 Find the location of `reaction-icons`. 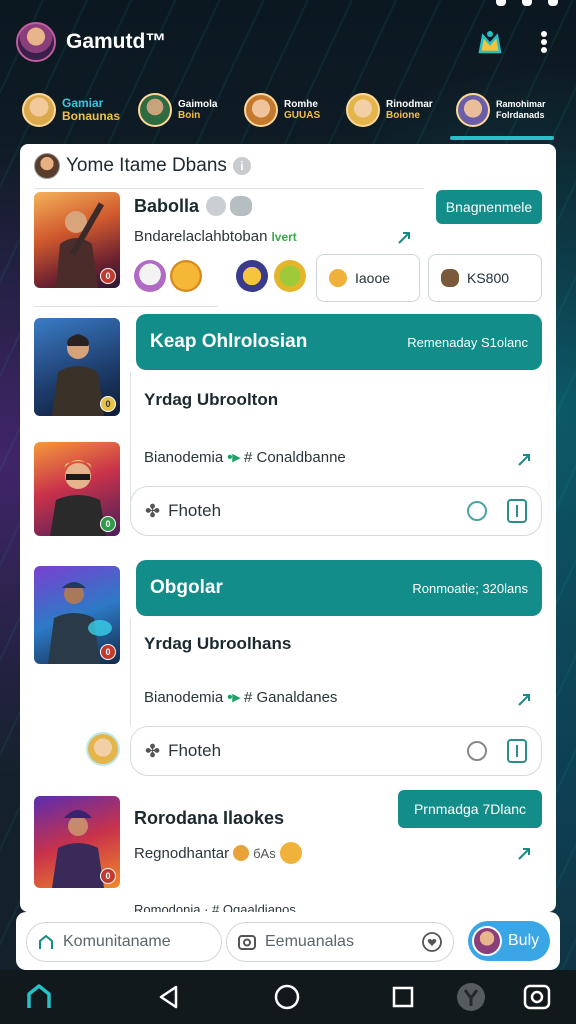

reaction-icons is located at coordinates (229, 206).